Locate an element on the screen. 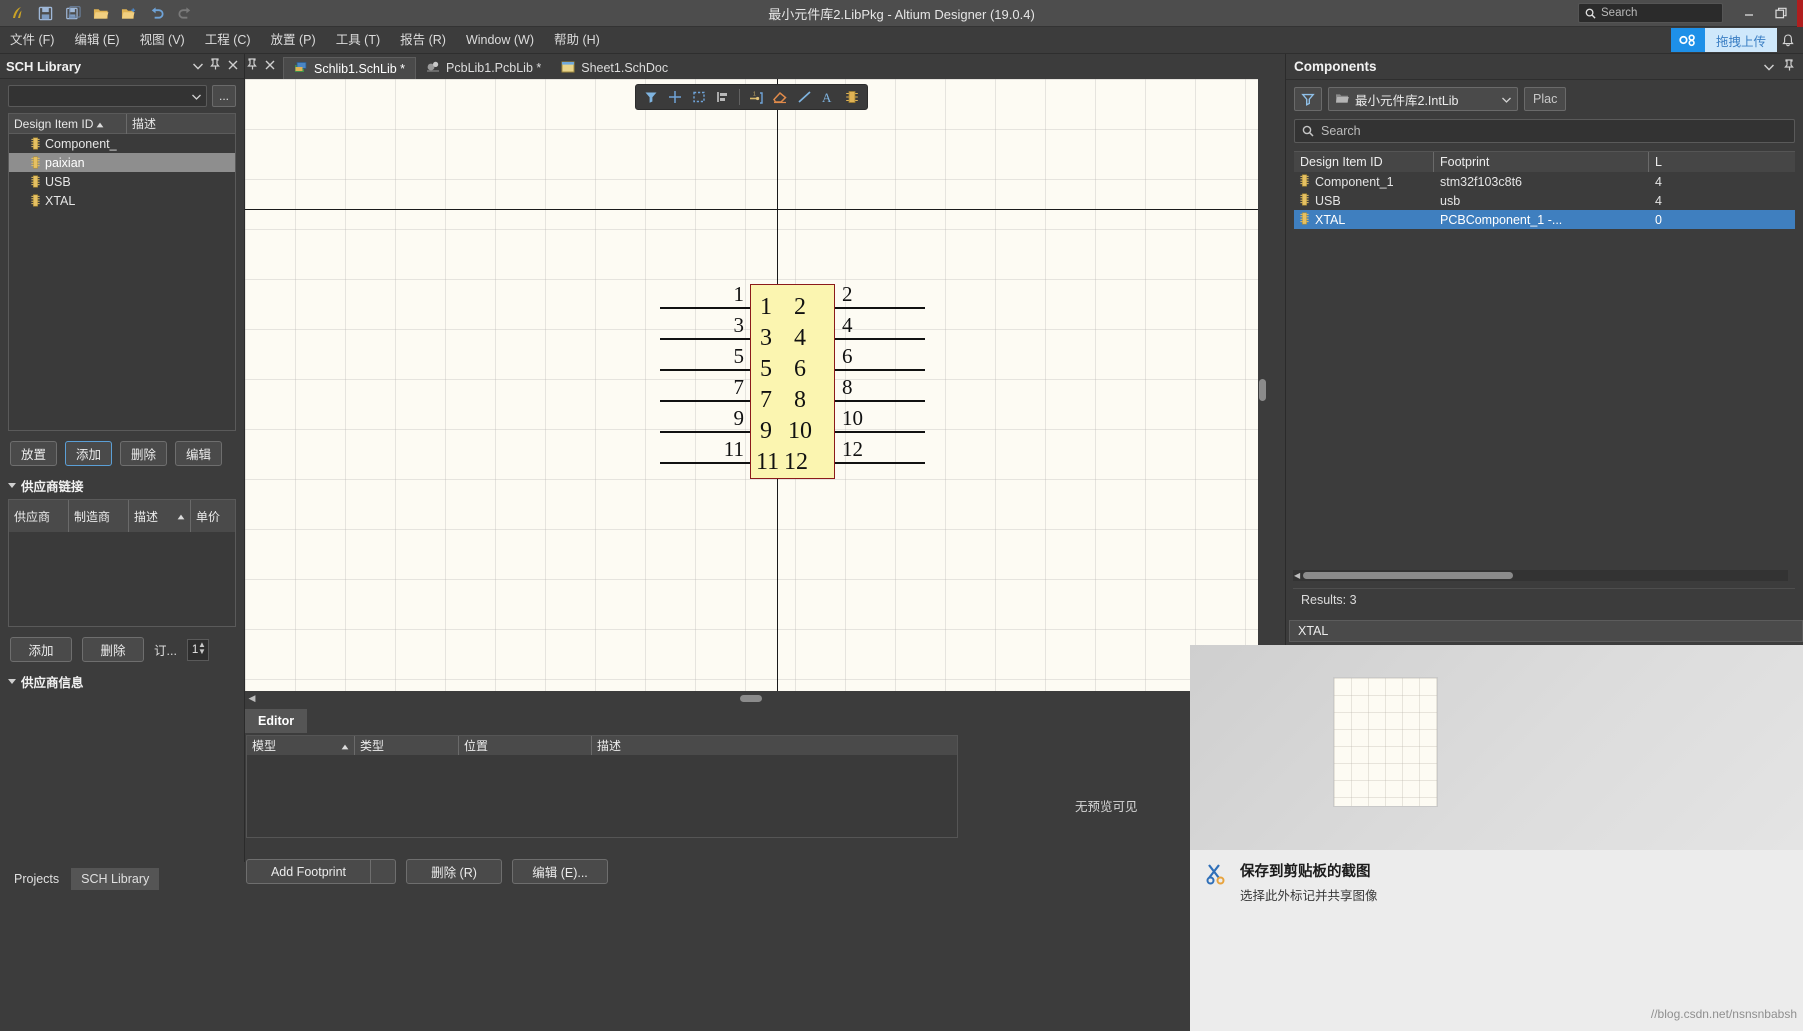  tab-schlib1: Schlib1.SchLib * is located at coordinates (350, 68).